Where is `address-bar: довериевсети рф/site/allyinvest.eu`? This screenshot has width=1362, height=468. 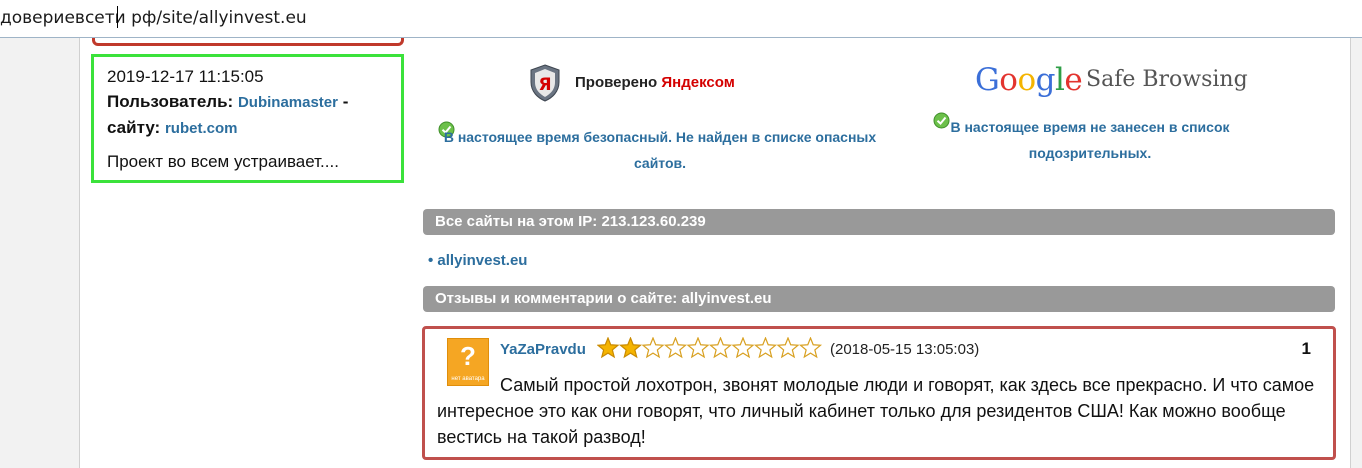
address-bar: довериевсети рф/site/allyinvest.eu is located at coordinates (681, 19).